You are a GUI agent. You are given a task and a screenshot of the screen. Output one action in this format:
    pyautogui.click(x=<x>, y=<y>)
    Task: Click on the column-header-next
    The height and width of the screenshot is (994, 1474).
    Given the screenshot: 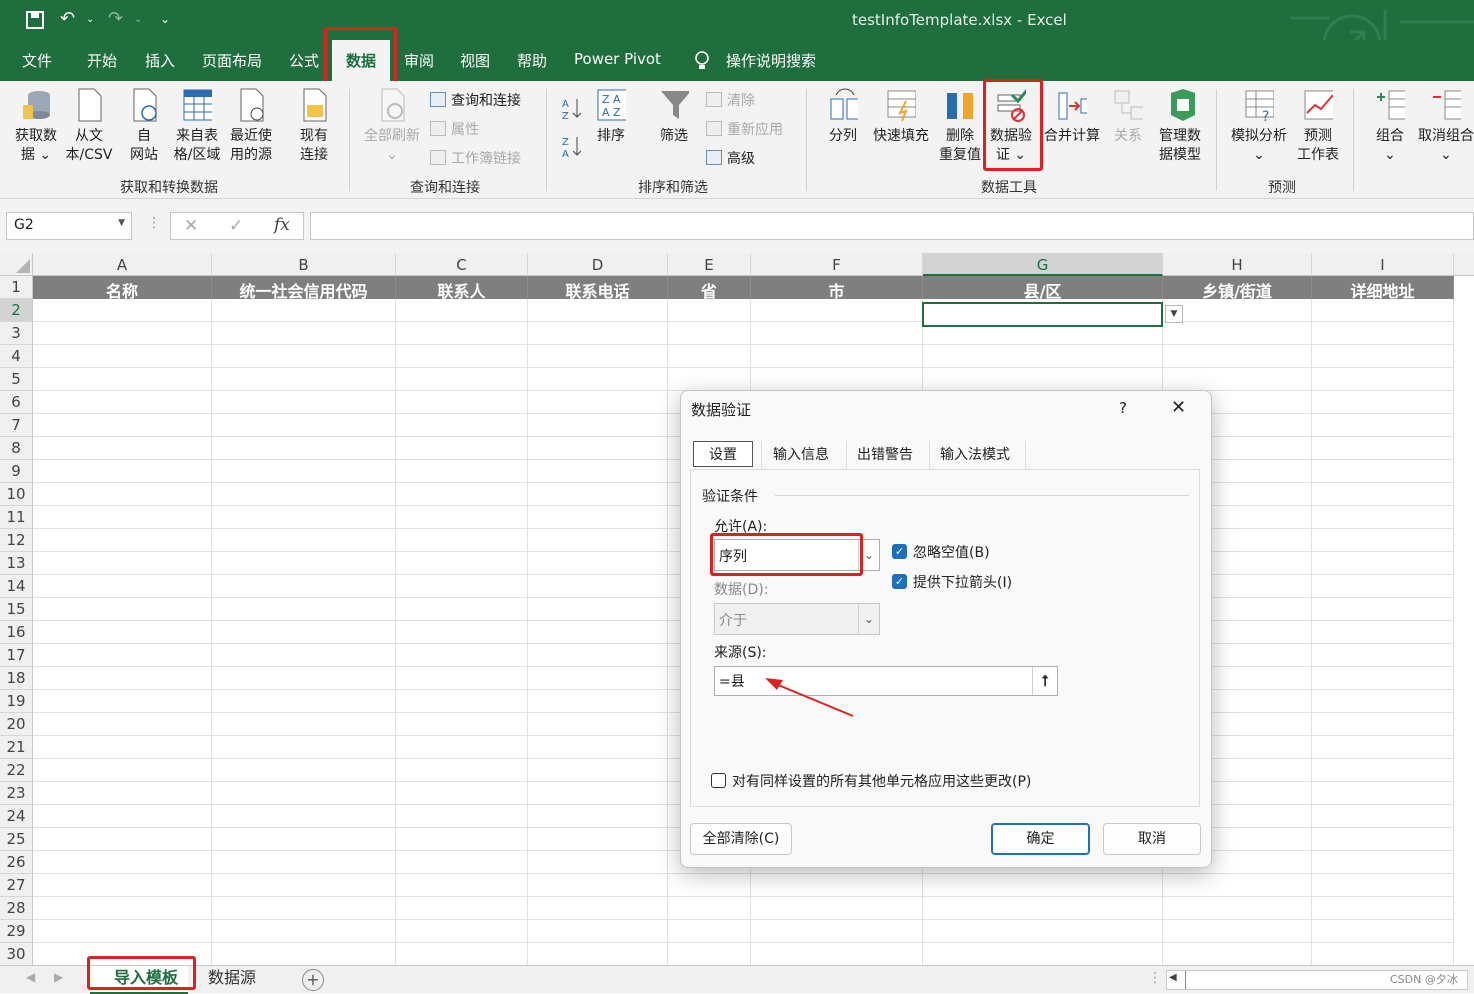 What is the action you would take?
    pyautogui.click(x=1464, y=264)
    